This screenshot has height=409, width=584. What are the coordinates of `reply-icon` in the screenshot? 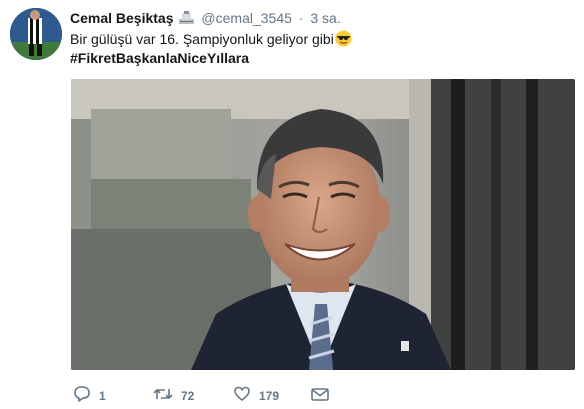 It's located at (82, 395).